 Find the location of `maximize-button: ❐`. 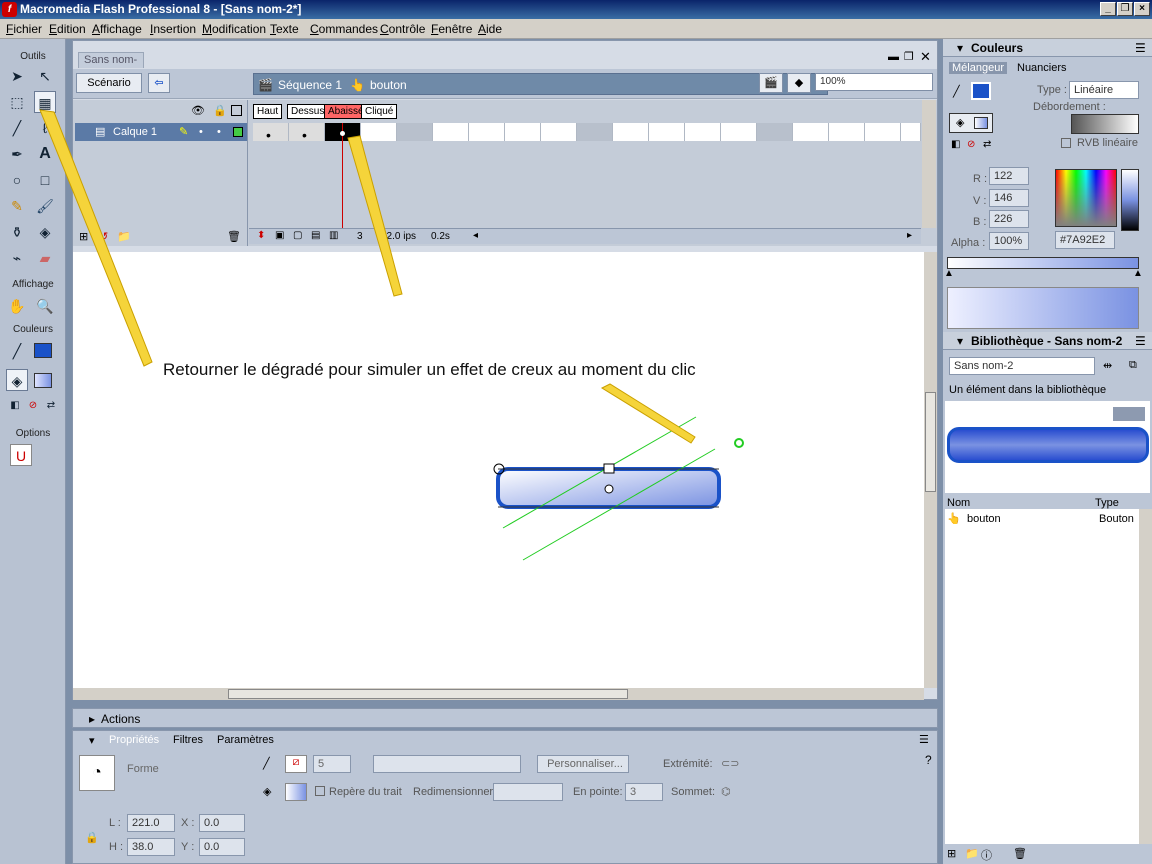

maximize-button: ❐ is located at coordinates (1125, 9).